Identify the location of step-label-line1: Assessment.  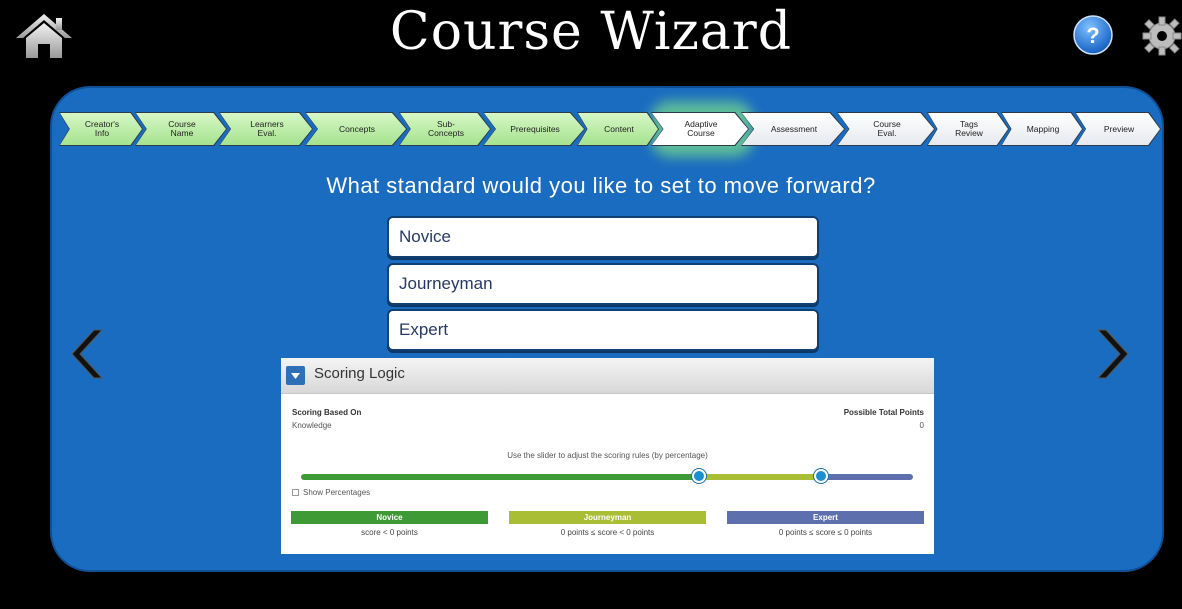
(794, 128).